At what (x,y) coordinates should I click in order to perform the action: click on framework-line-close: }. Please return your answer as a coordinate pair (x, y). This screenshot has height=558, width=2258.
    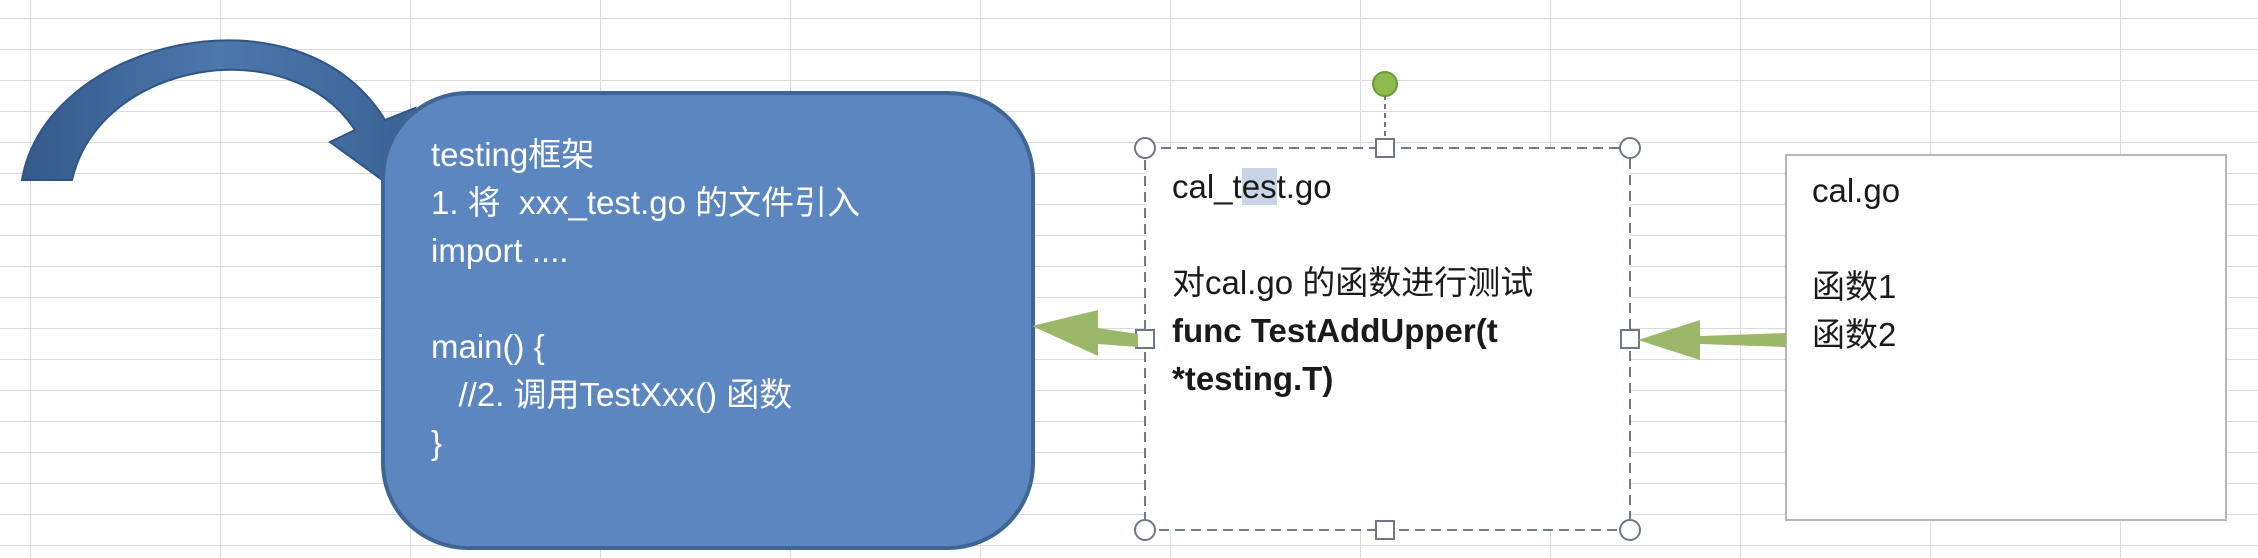
    Looking at the image, I should click on (437, 442).